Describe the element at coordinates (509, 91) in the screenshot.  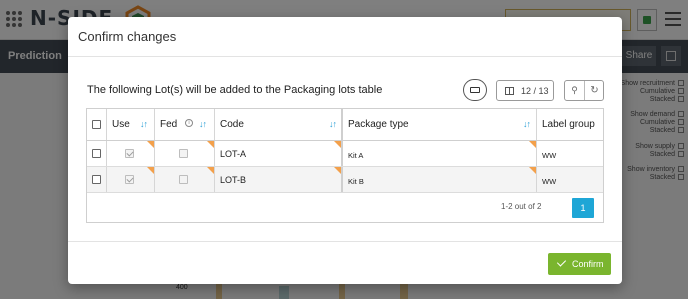
I see `columns-icon` at that location.